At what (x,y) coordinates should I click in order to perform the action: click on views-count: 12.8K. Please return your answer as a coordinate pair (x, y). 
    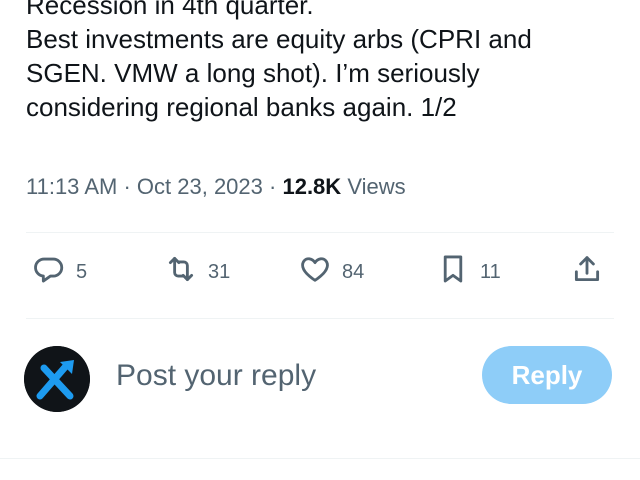
    Looking at the image, I should click on (312, 186).